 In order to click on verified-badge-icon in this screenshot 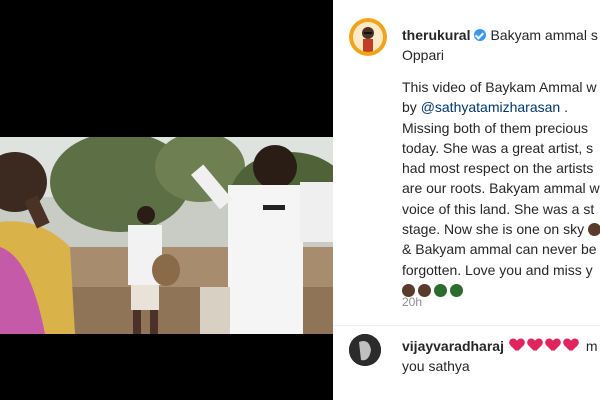, I will do `click(480, 35)`.